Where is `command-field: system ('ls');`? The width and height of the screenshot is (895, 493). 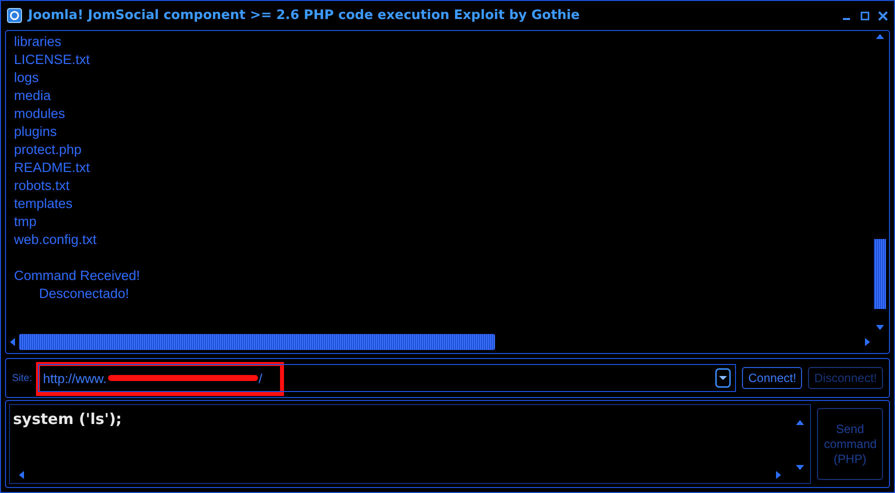 command-field: system ('ls'); is located at coordinates (410, 444).